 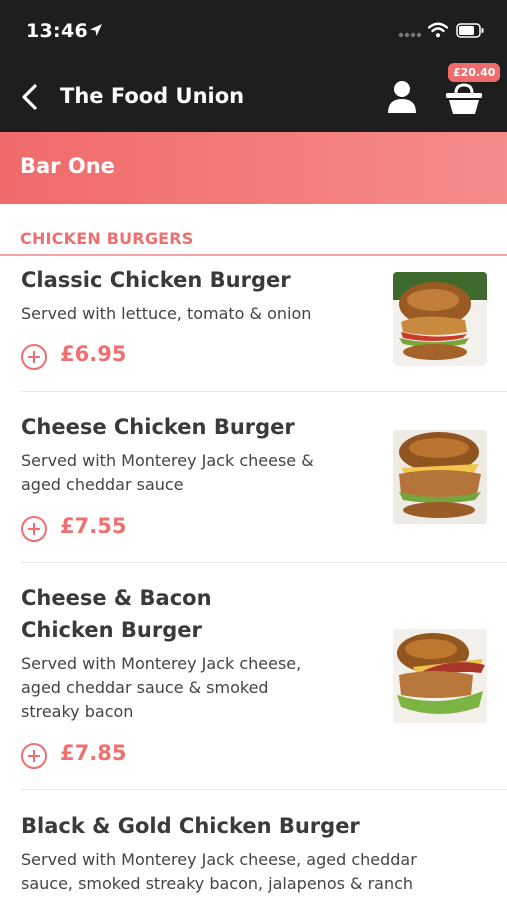 I want to click on page-title: The Food Union, so click(x=152, y=96).